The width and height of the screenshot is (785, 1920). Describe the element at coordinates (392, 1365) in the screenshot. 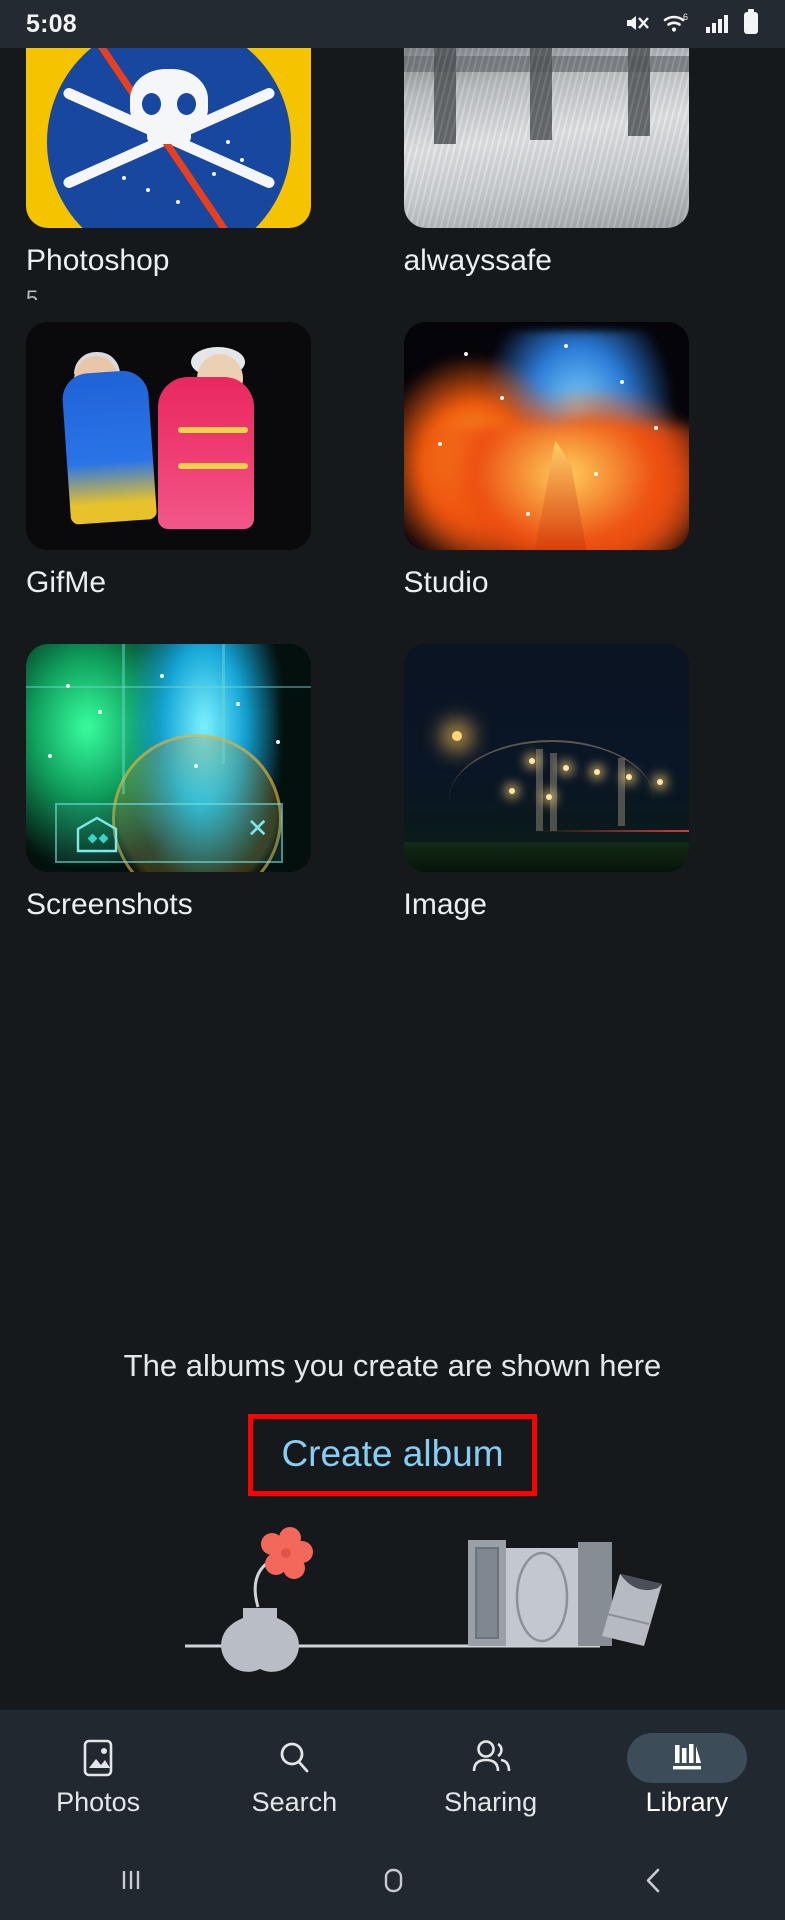

I see `empty-state-message: The albums you create are shown here` at that location.